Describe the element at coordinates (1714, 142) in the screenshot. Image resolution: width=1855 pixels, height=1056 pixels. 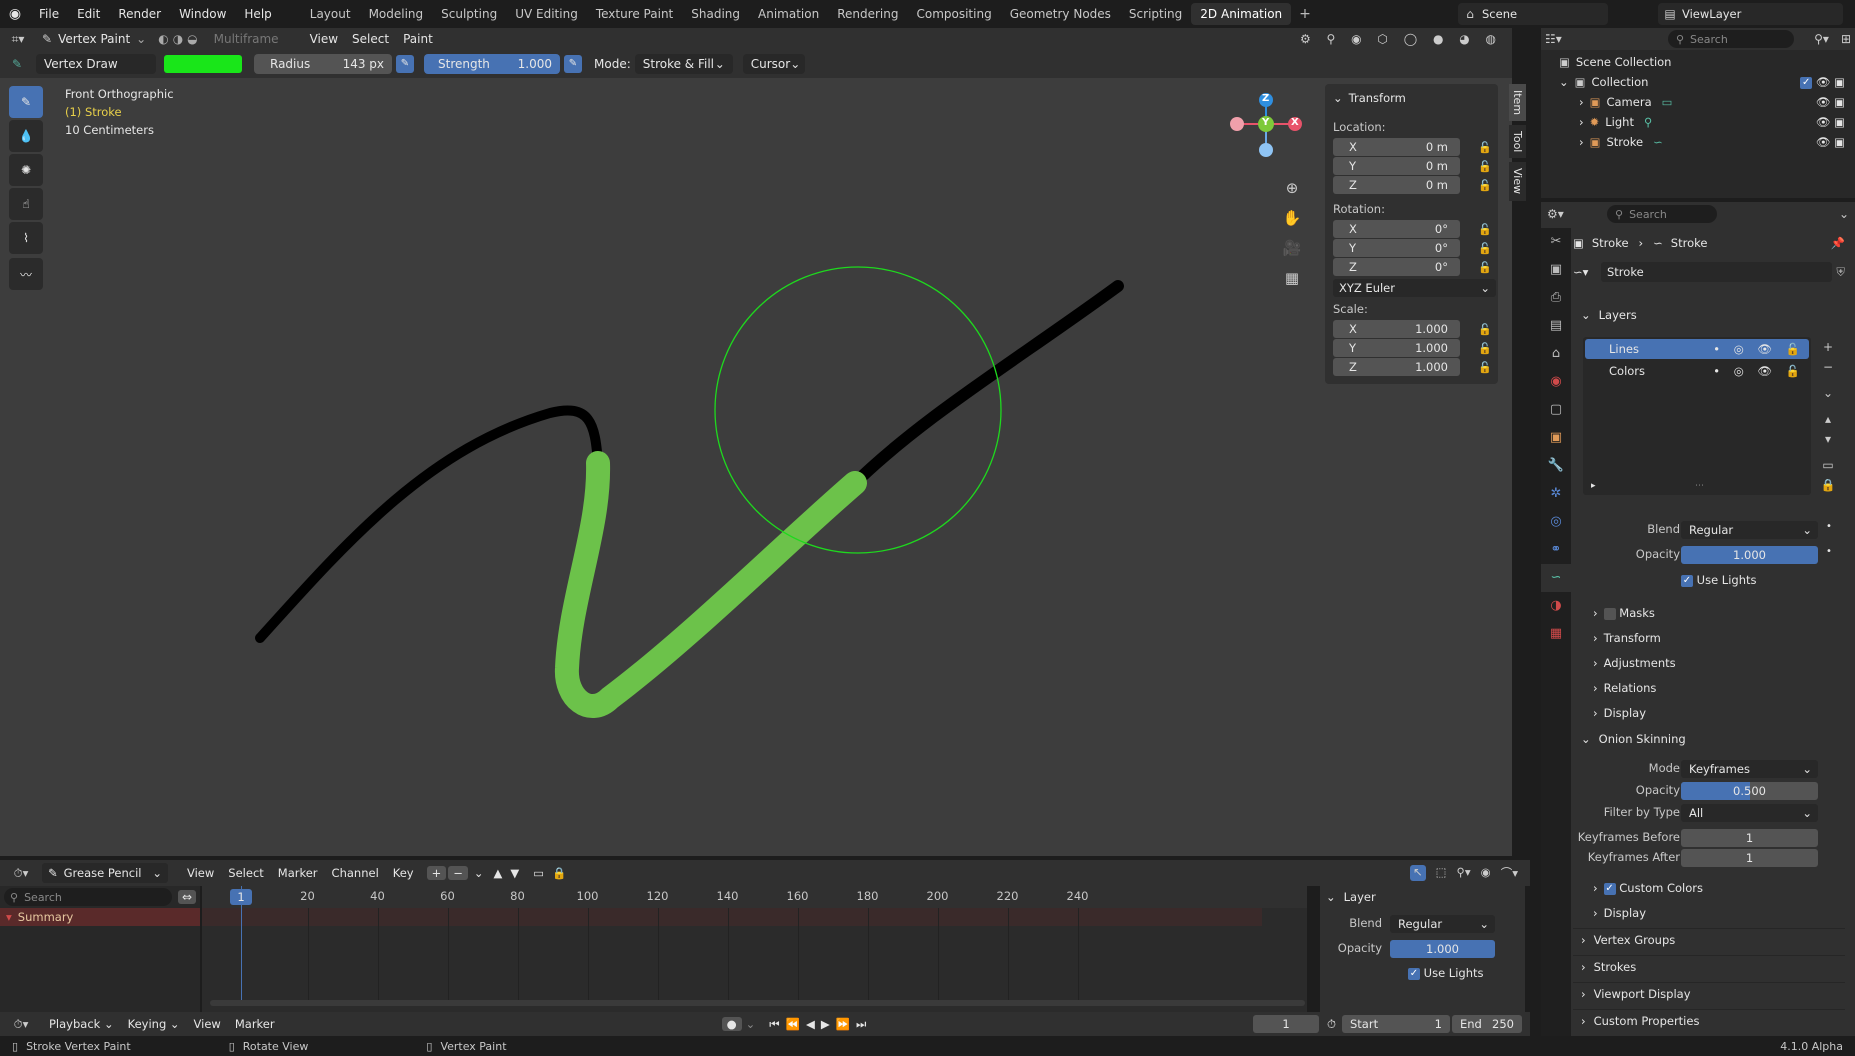
I see `outliner-item-stroke: › ▣ Stroke ∽ 👁 ▣` at that location.